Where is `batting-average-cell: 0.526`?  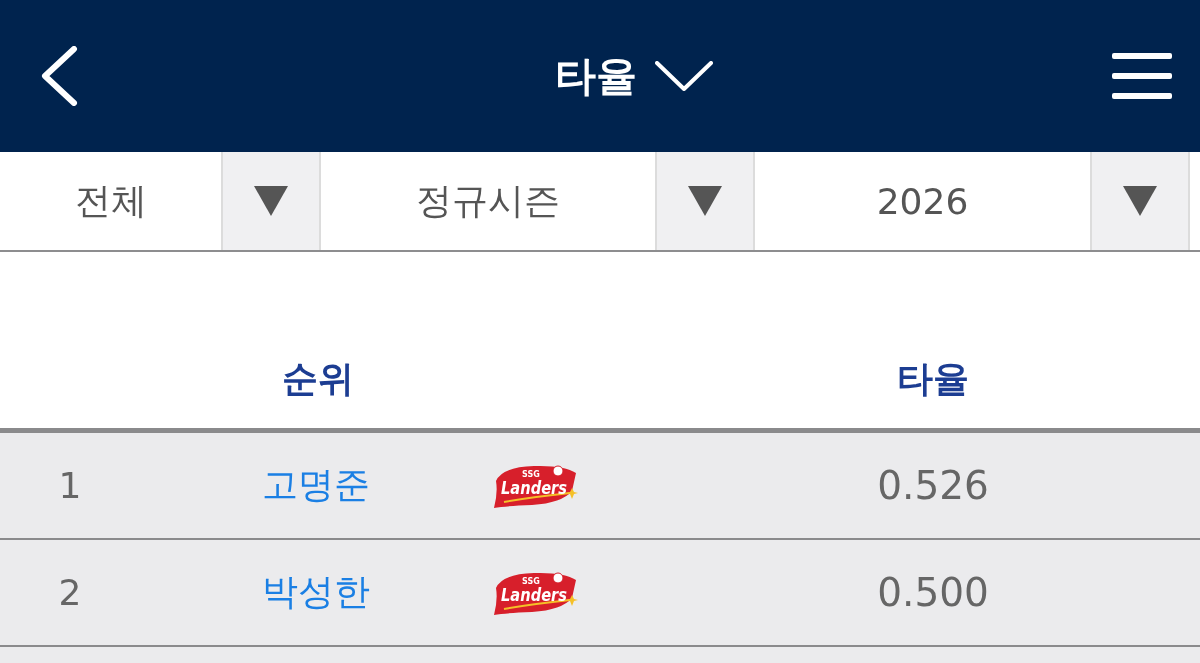
batting-average-cell: 0.526 is located at coordinates (933, 485).